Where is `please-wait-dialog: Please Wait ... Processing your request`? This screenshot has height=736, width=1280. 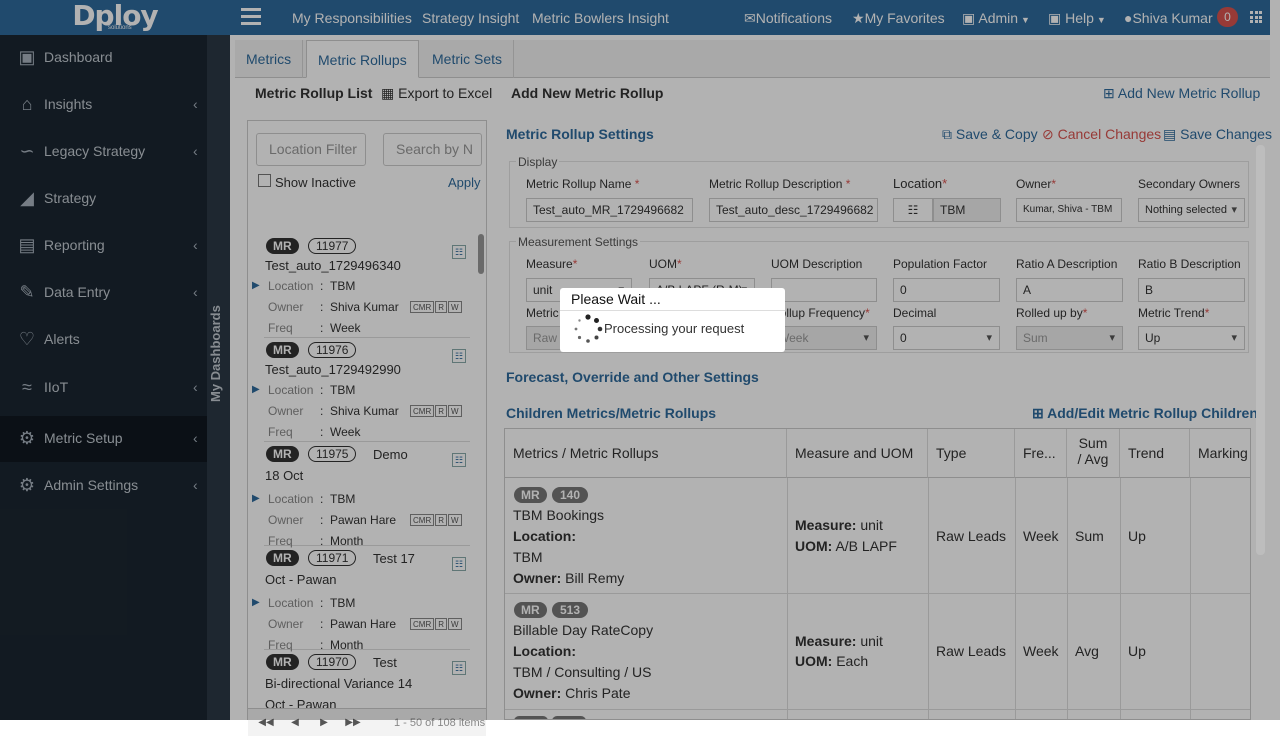 please-wait-dialog: Please Wait ... Processing your request is located at coordinates (672, 320).